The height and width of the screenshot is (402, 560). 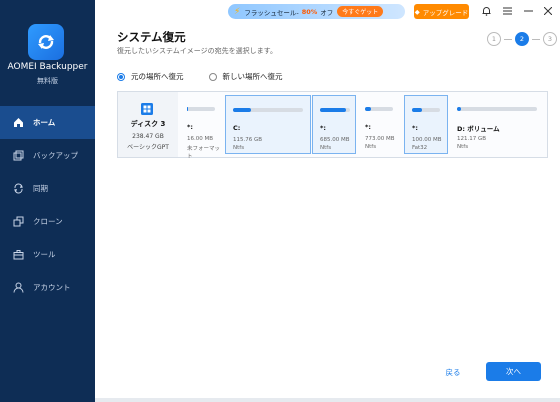 I want to click on backup-icon, so click(x=18, y=156).